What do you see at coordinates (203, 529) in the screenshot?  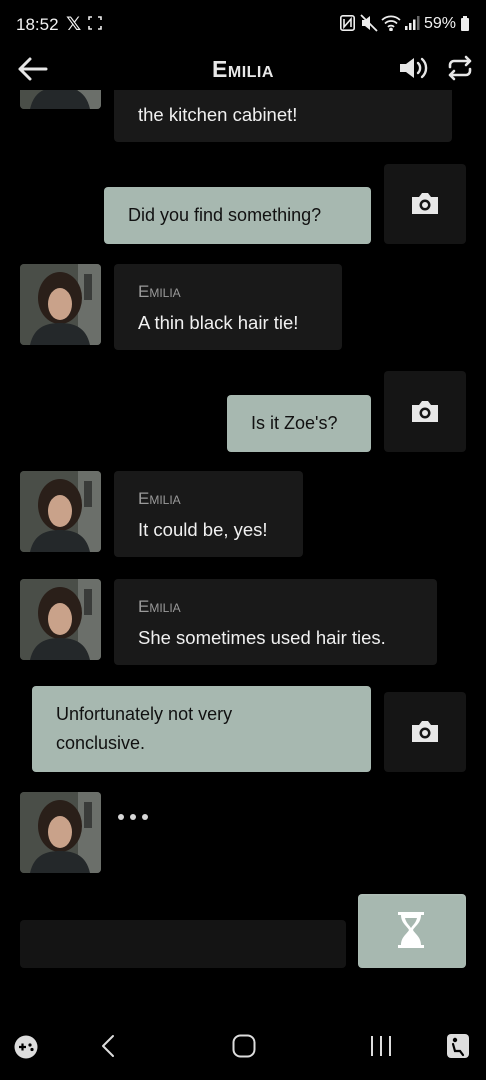 I see `message-text: It could be, yes!` at bounding box center [203, 529].